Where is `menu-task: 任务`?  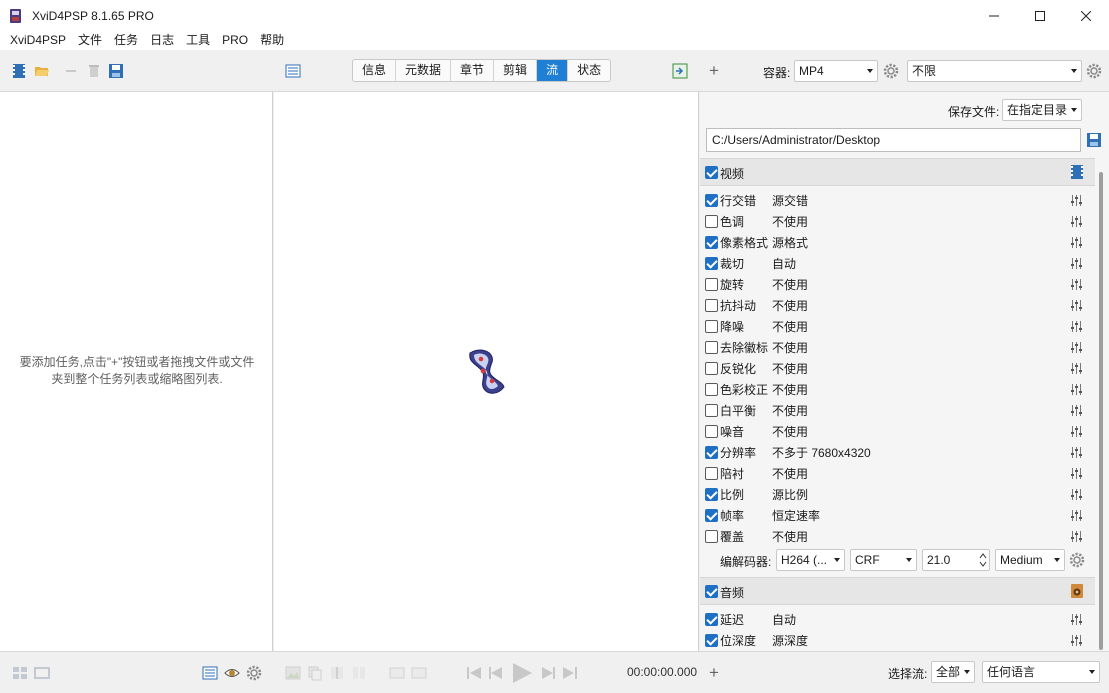
menu-task: 任务 is located at coordinates (126, 40).